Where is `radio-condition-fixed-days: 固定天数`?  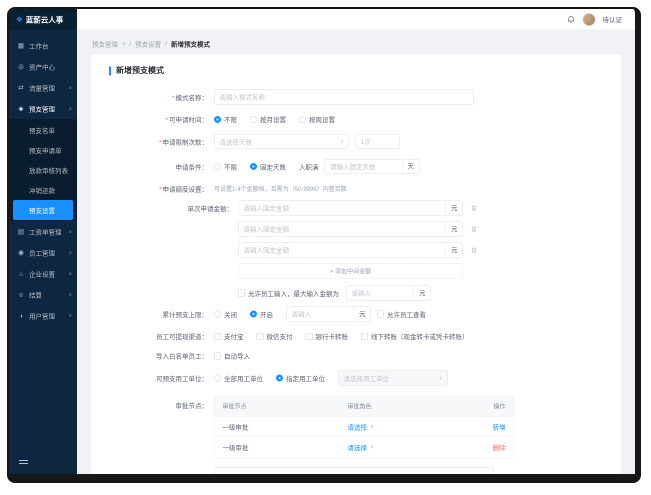
radio-condition-fixed-days: 固定天数 is located at coordinates (268, 167).